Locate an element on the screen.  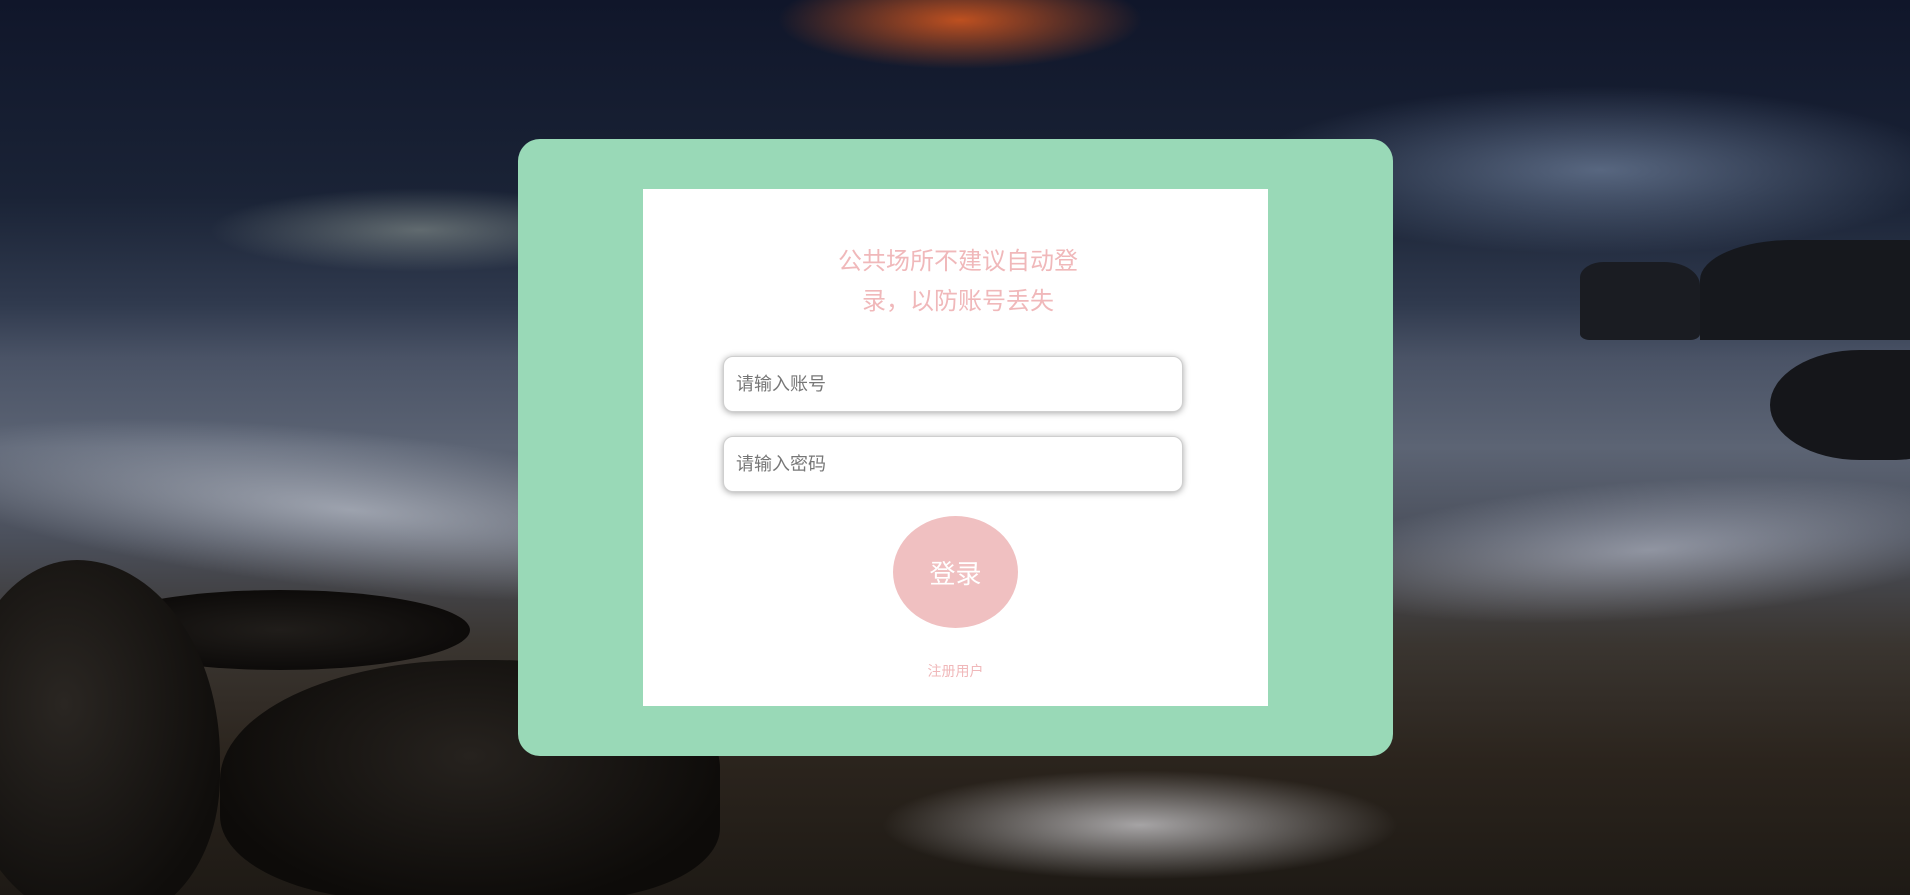
account-input is located at coordinates (953, 384).